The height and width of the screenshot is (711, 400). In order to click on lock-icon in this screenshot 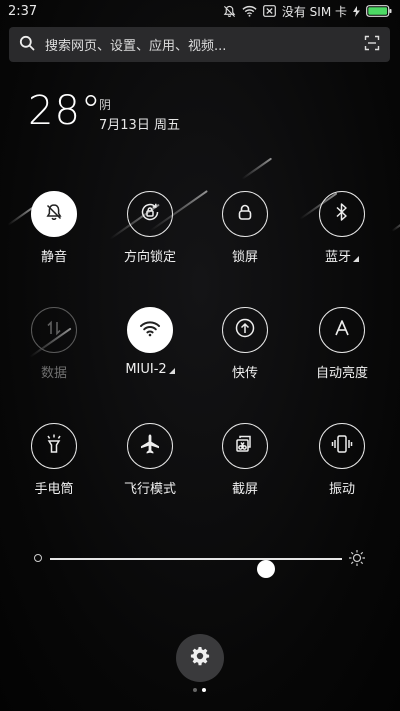, I will do `click(245, 214)`.